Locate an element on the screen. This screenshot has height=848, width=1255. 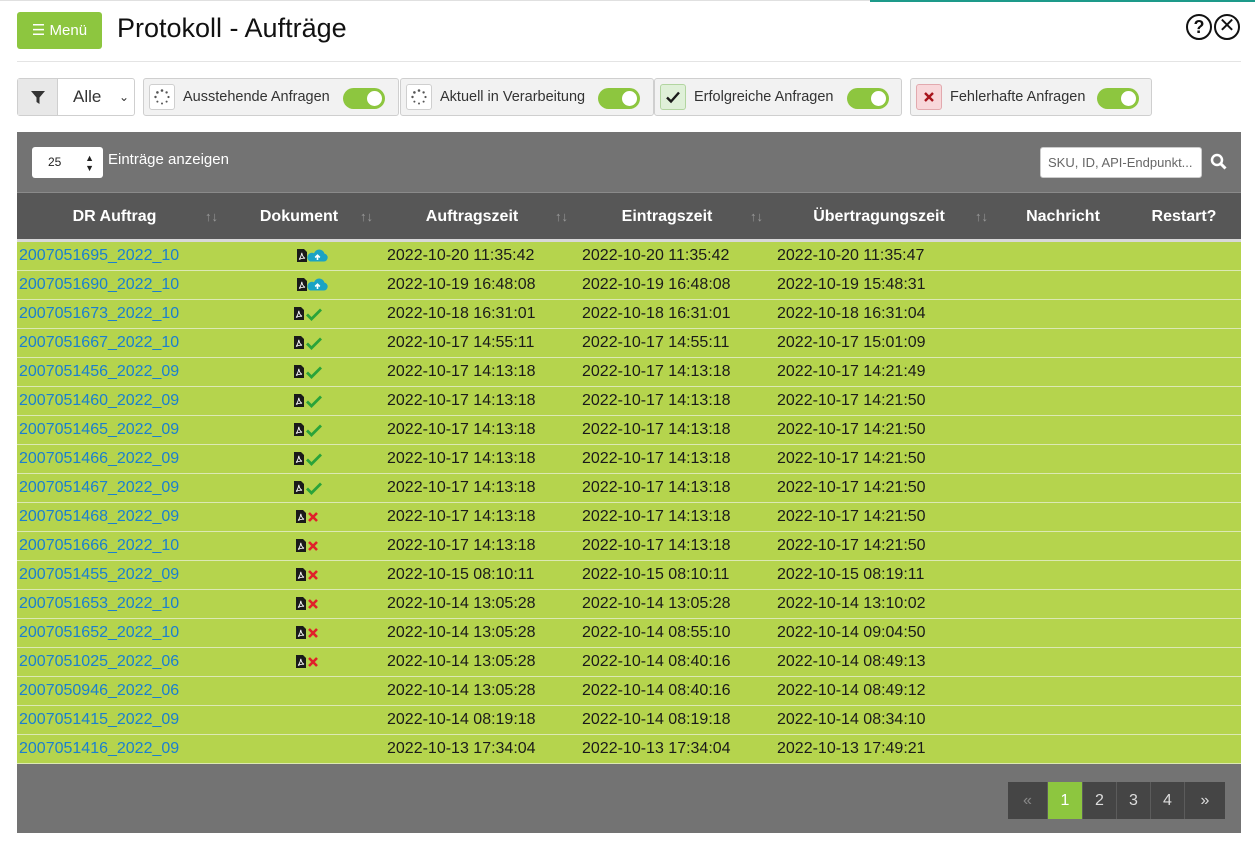
order-link: 2007051025_2022_06 is located at coordinates (99, 662).